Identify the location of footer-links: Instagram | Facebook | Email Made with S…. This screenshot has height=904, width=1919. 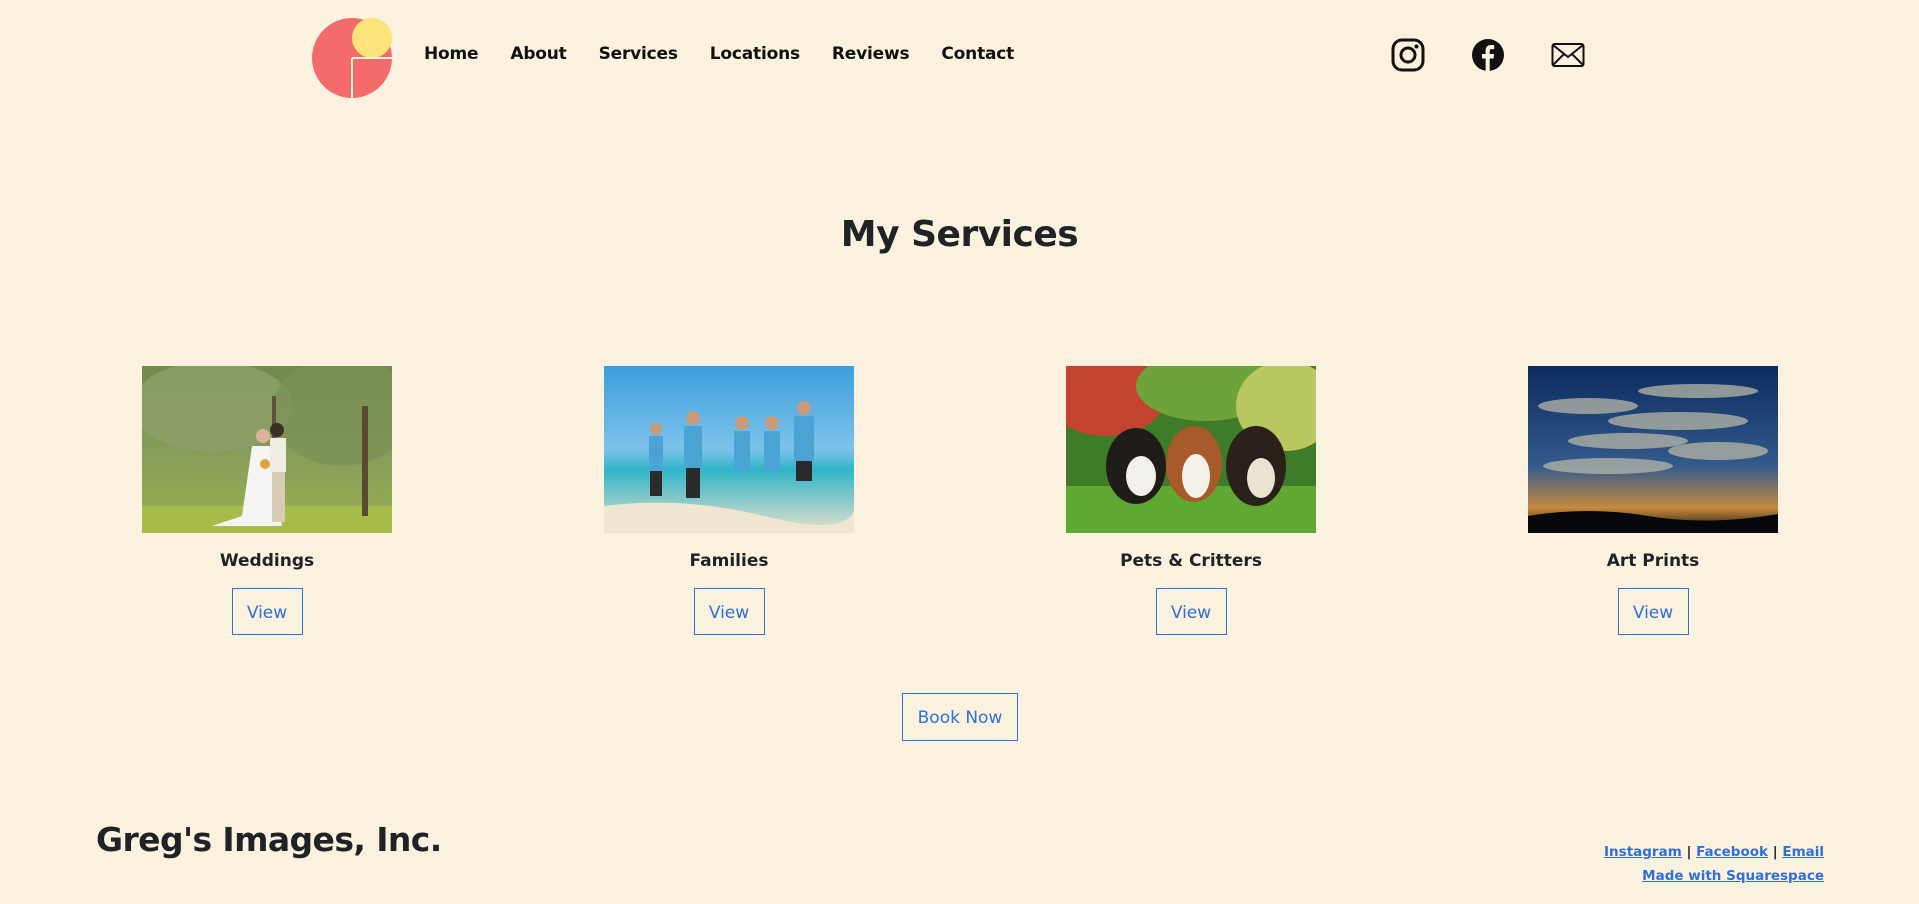
(1714, 864).